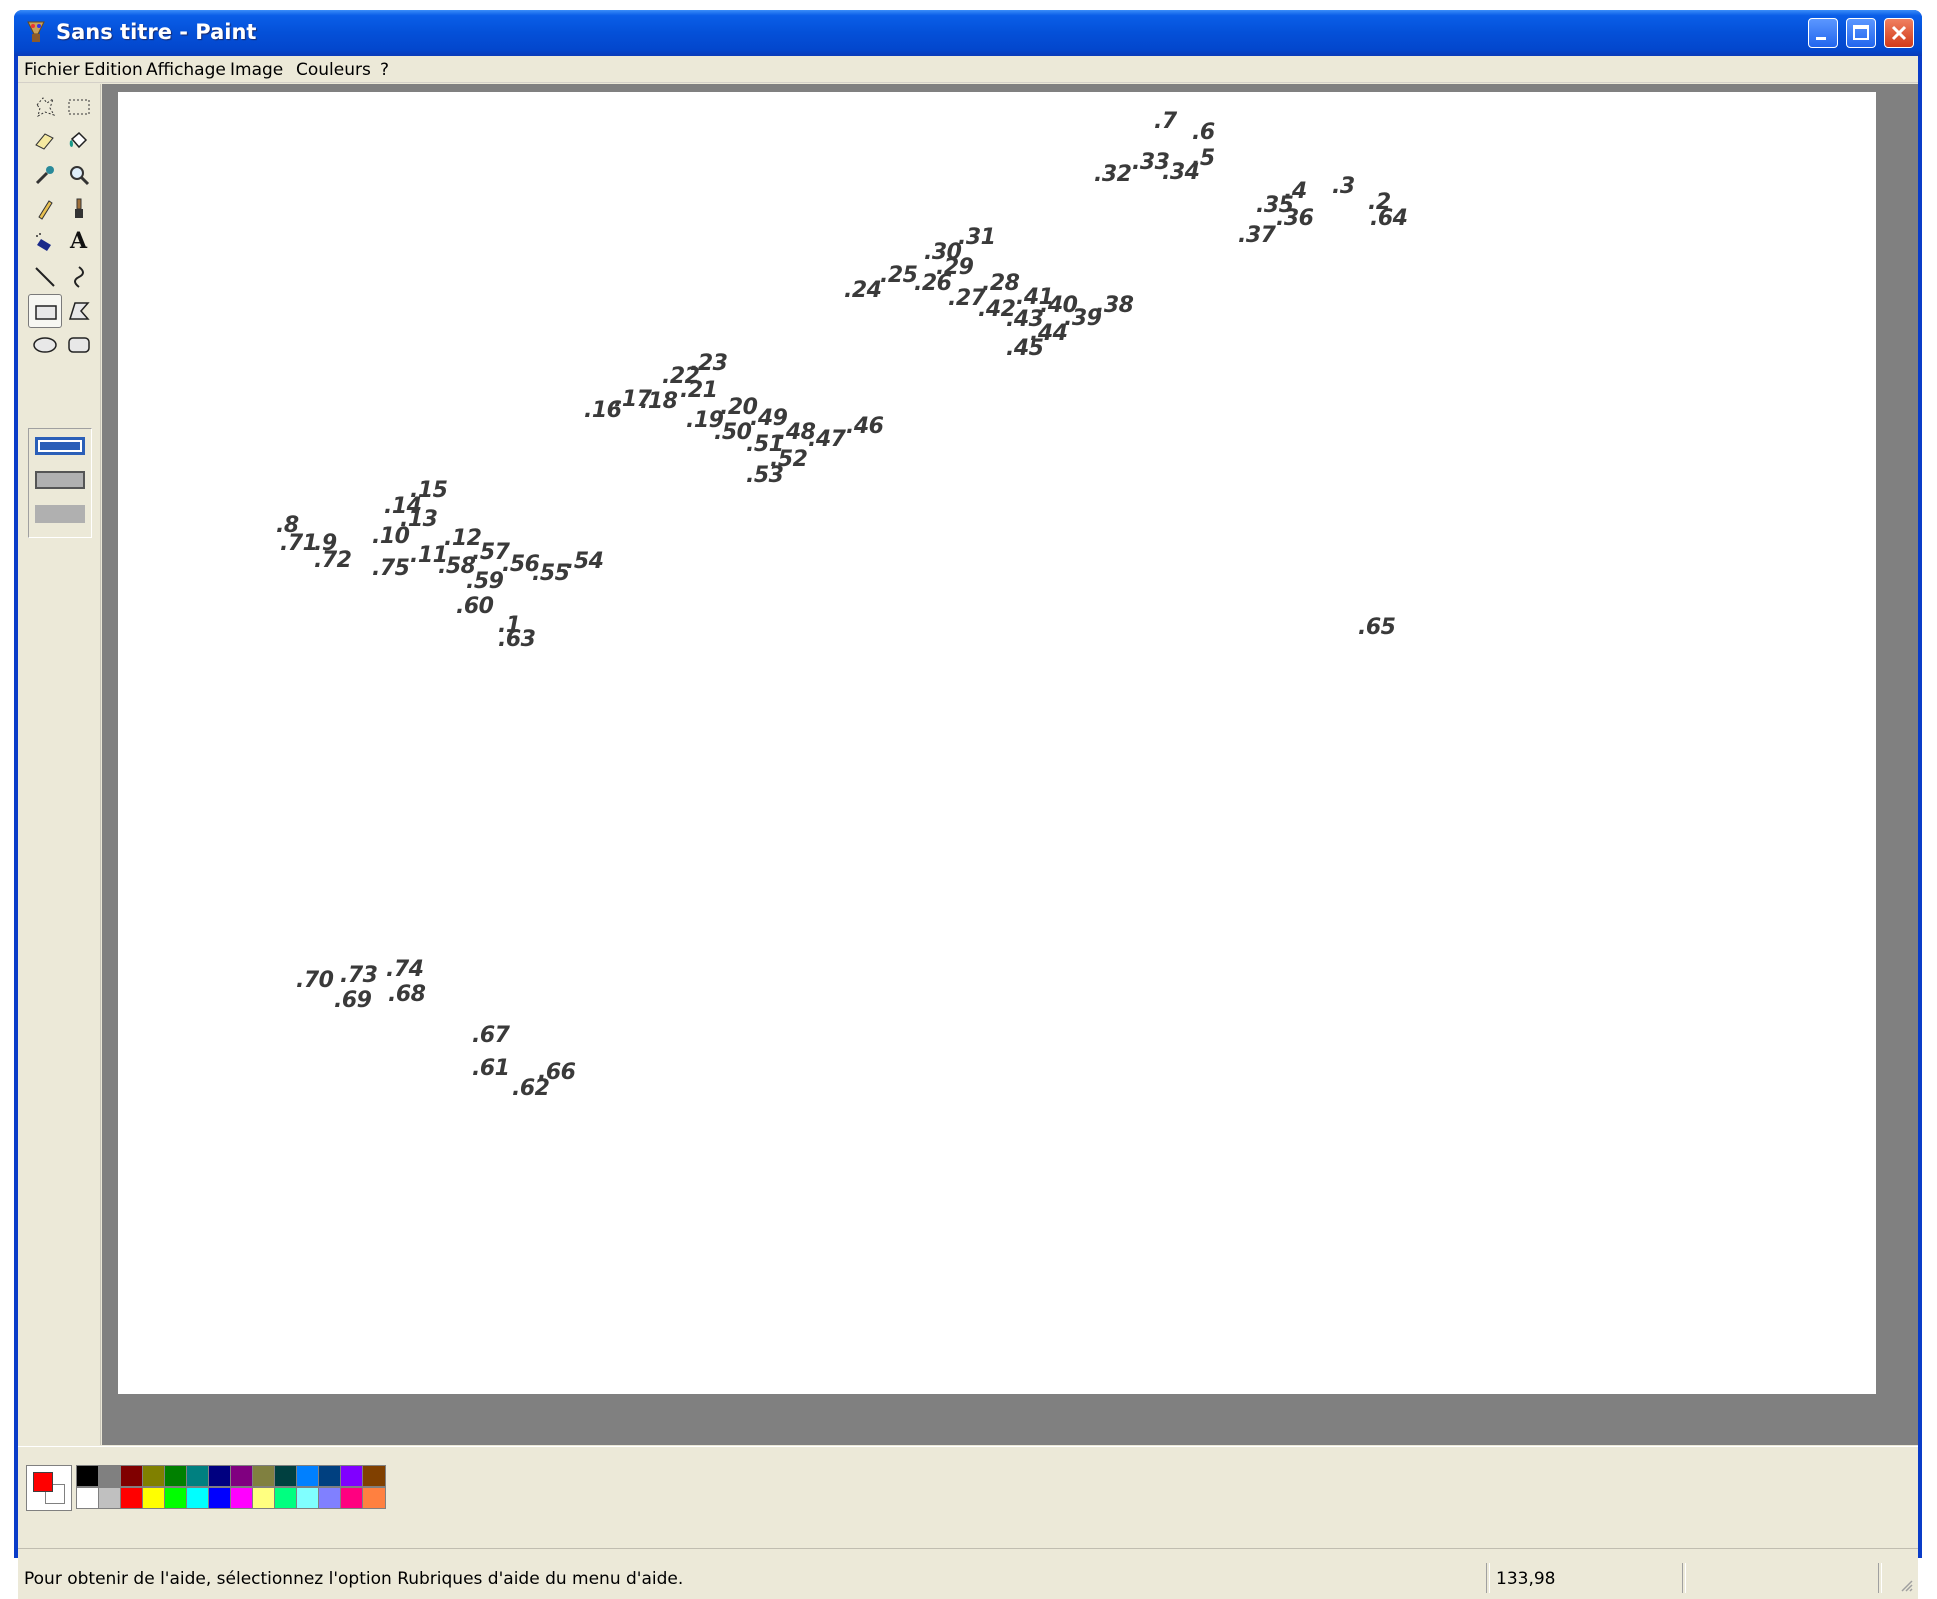  What do you see at coordinates (45, 209) in the screenshot?
I see `pencil-tool` at bounding box center [45, 209].